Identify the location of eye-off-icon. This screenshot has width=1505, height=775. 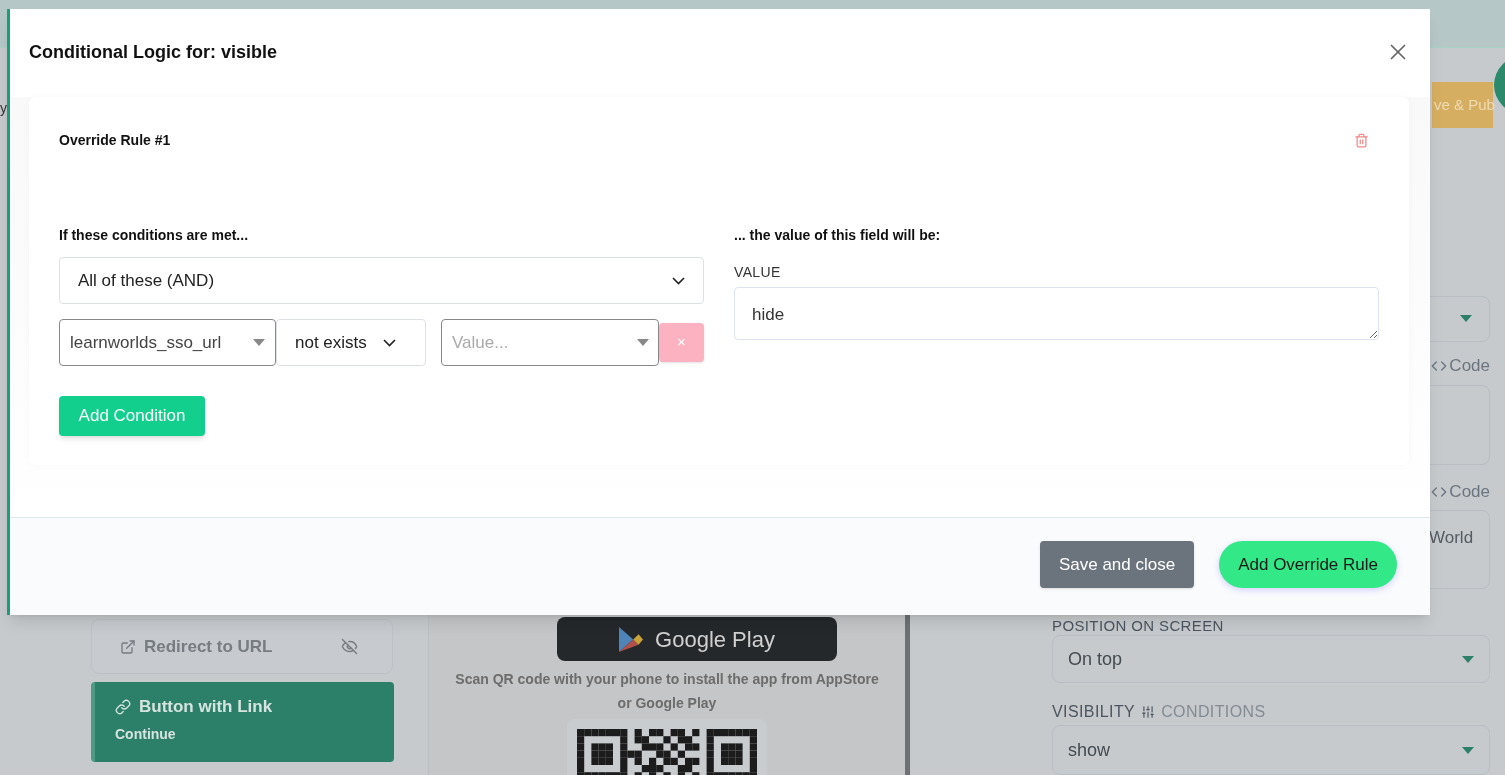
(349, 646).